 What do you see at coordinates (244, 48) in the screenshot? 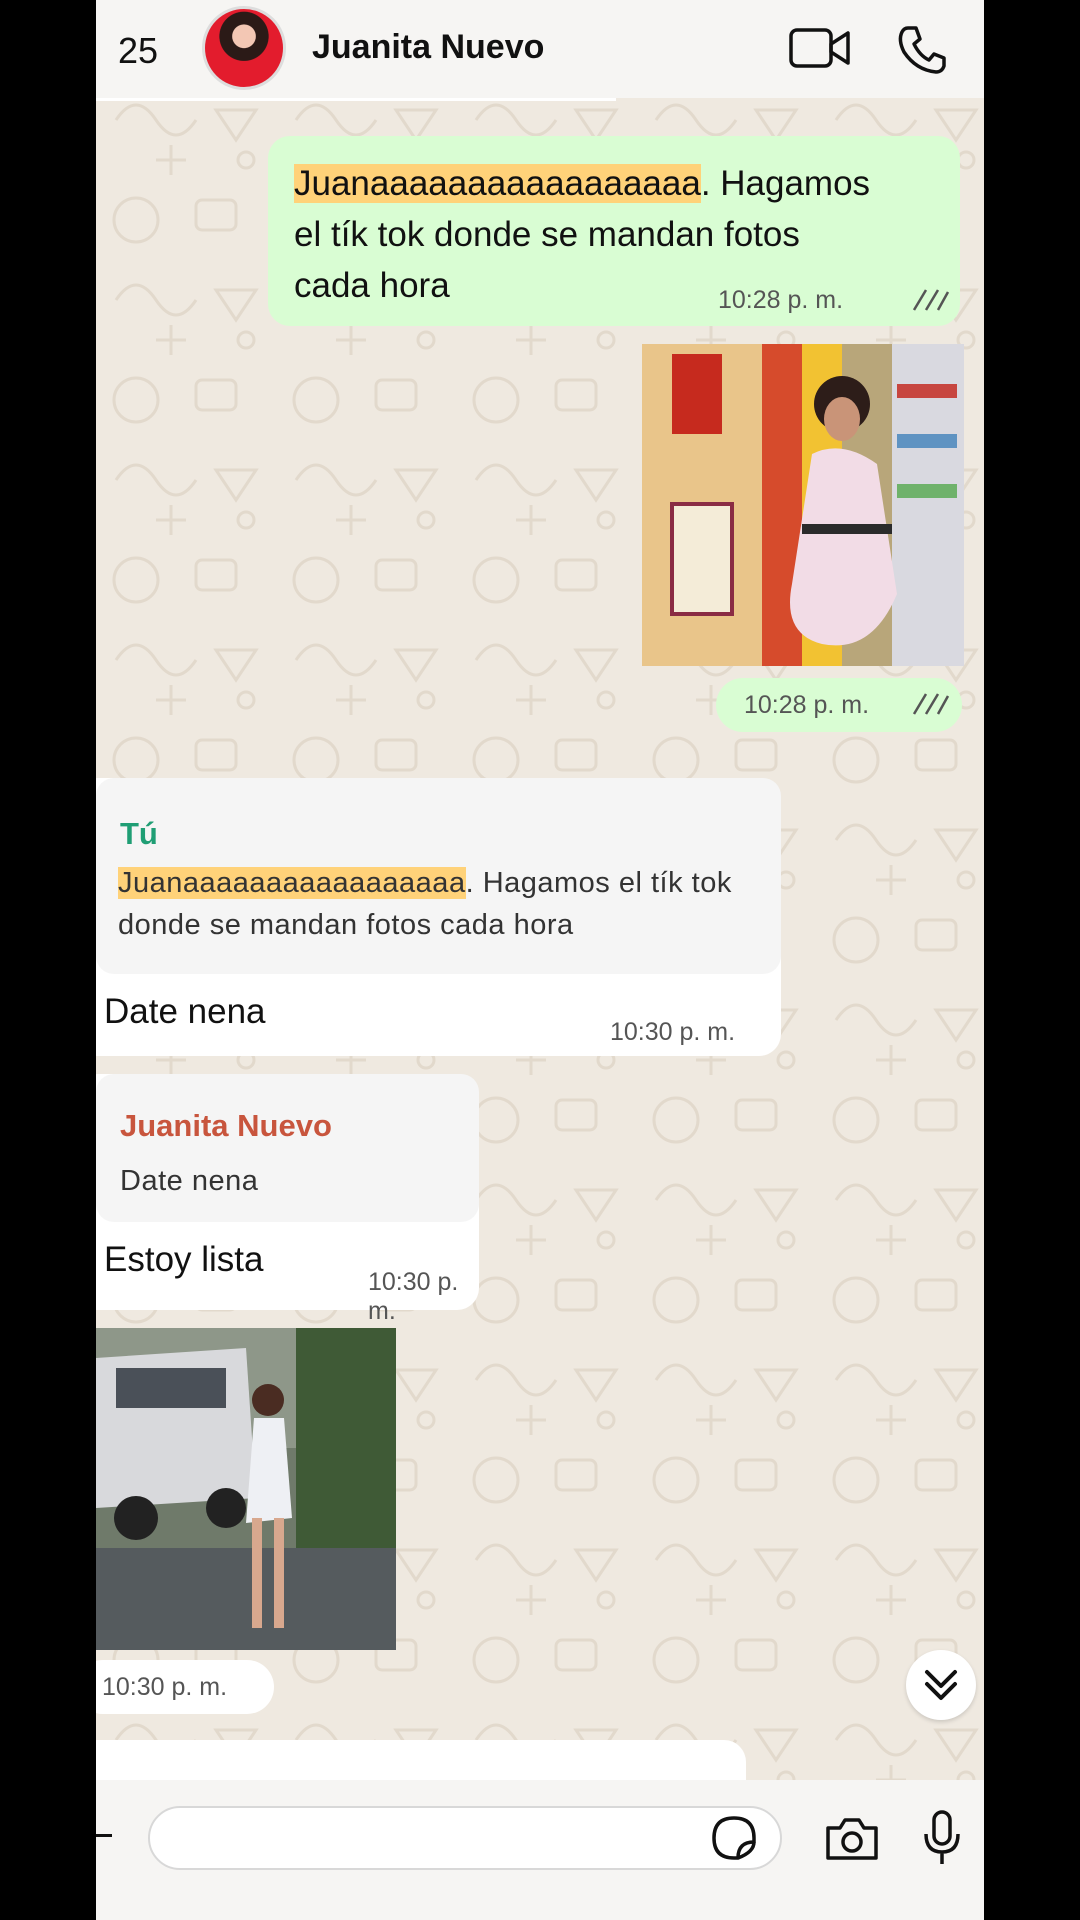
I see `contact-avatar` at bounding box center [244, 48].